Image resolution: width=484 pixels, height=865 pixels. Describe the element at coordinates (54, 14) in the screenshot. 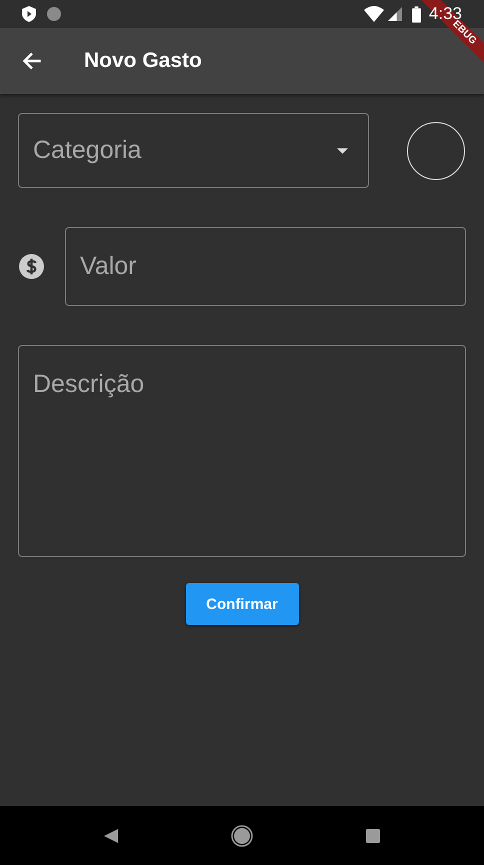

I see `circle-icon` at that location.